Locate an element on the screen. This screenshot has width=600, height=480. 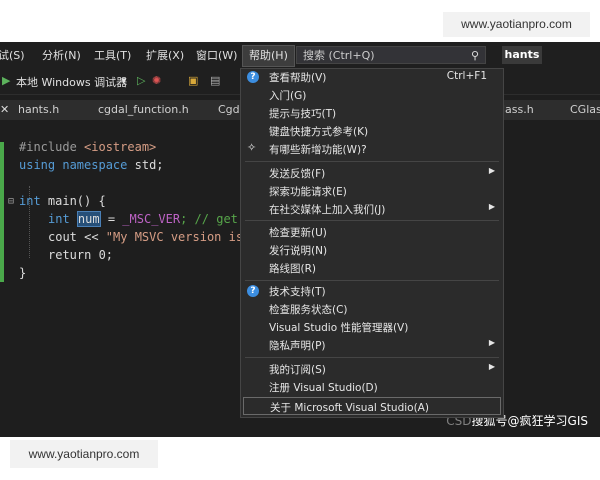
start-debug-icon: ▶ is located at coordinates (6, 80).